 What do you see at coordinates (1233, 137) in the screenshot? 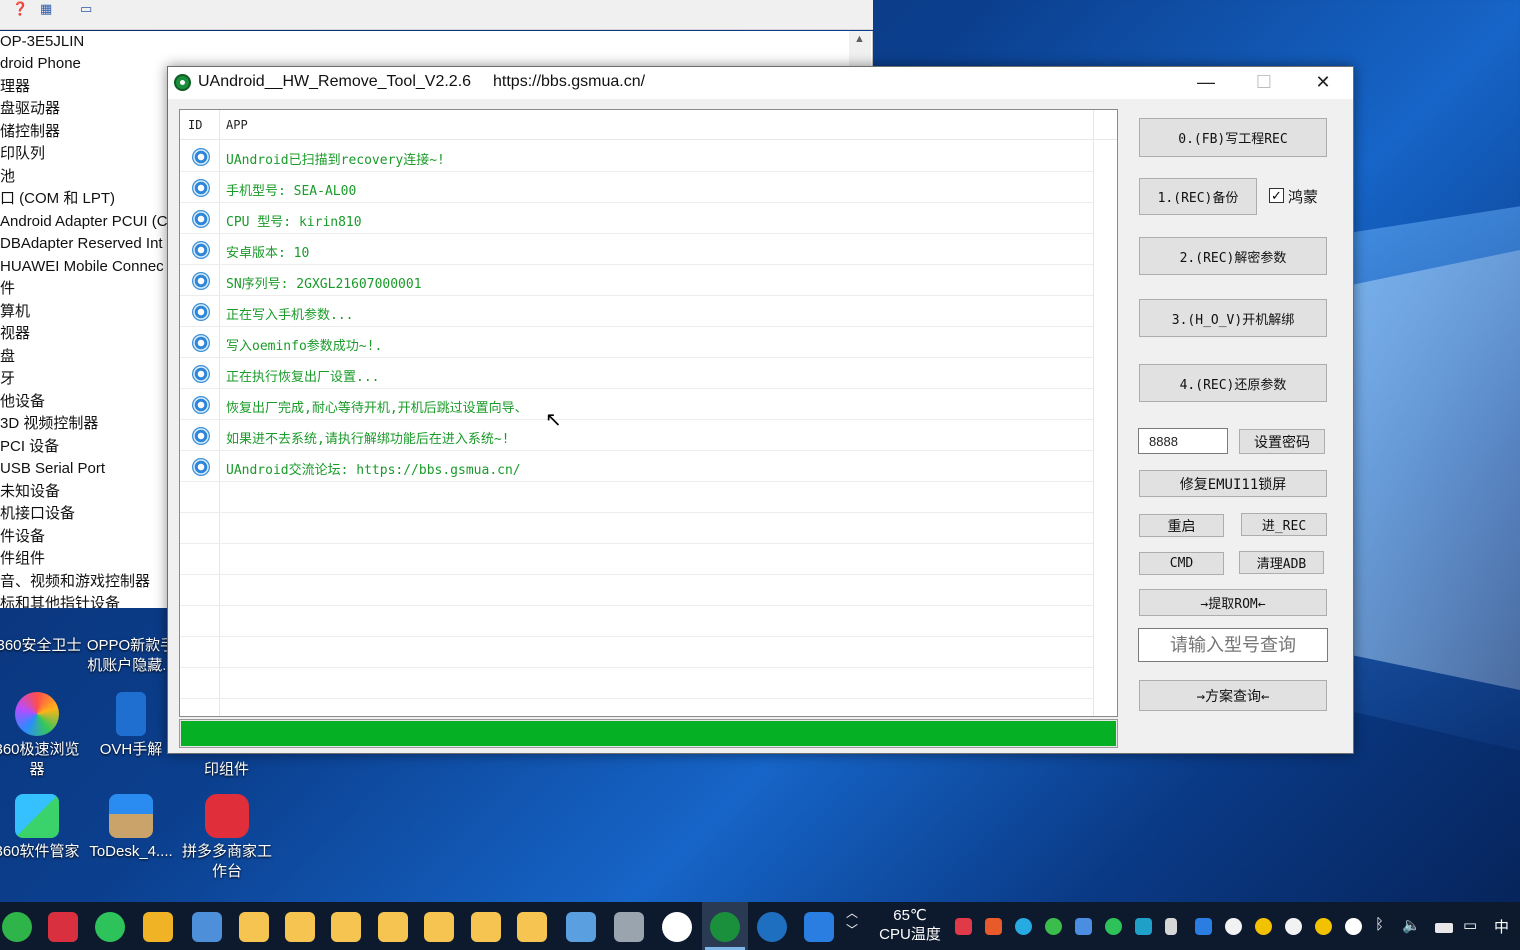
I see `write-engineering-rec-button: 0.(FB)写工程REC` at bounding box center [1233, 137].